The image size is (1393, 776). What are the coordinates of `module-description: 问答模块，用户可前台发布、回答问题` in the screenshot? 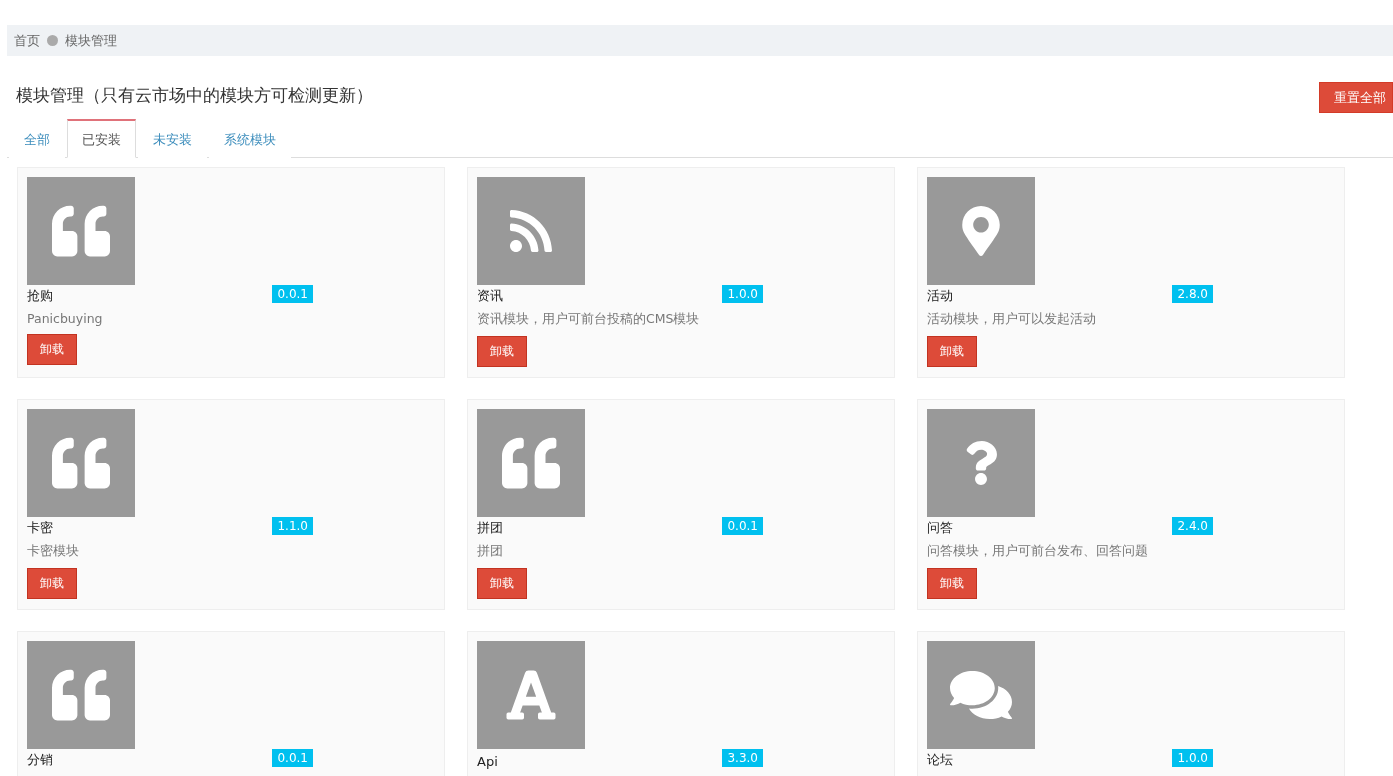 It's located at (1038, 551).